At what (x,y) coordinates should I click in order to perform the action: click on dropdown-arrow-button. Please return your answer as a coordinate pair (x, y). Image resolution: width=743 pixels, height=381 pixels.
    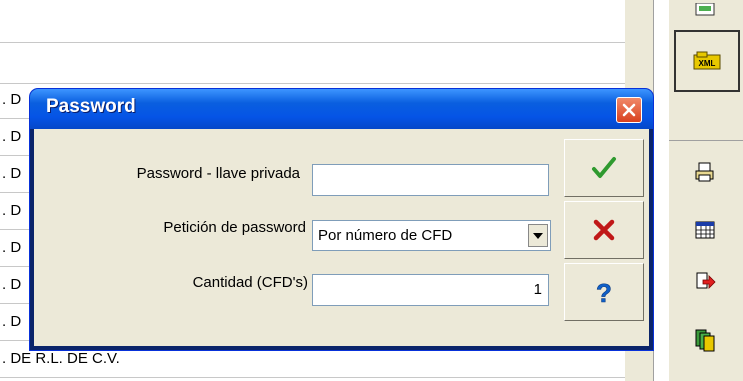
    Looking at the image, I should click on (538, 235).